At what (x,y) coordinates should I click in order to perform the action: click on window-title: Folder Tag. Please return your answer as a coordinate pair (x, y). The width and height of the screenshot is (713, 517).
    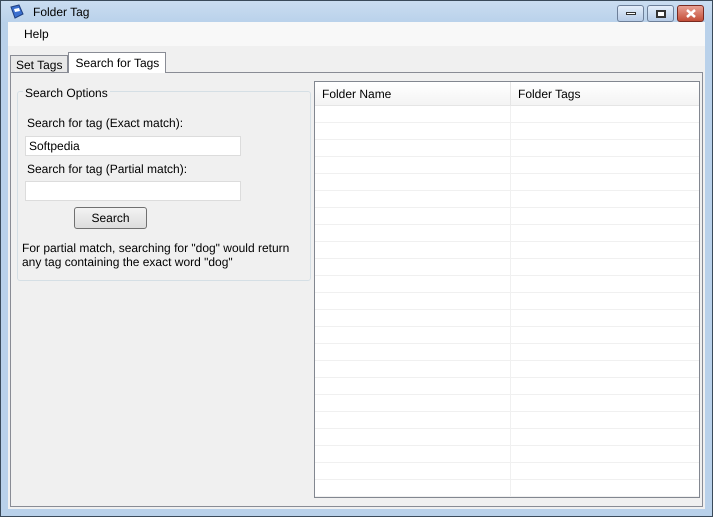
    Looking at the image, I should click on (61, 12).